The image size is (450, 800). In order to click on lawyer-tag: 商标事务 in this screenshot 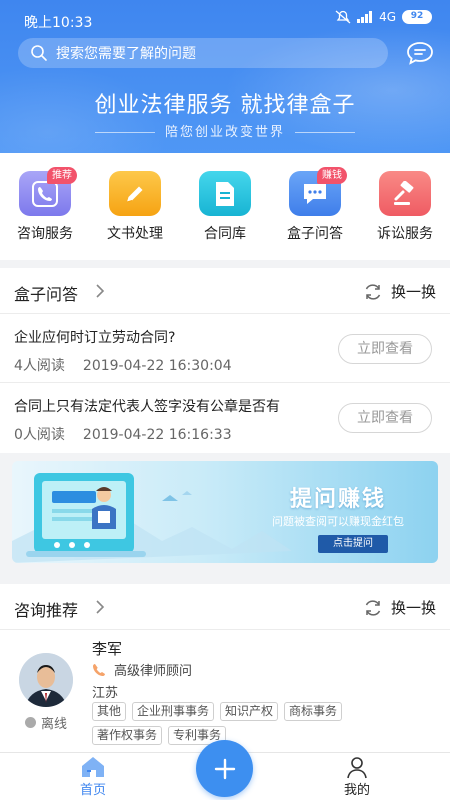, I will do `click(313, 711)`.